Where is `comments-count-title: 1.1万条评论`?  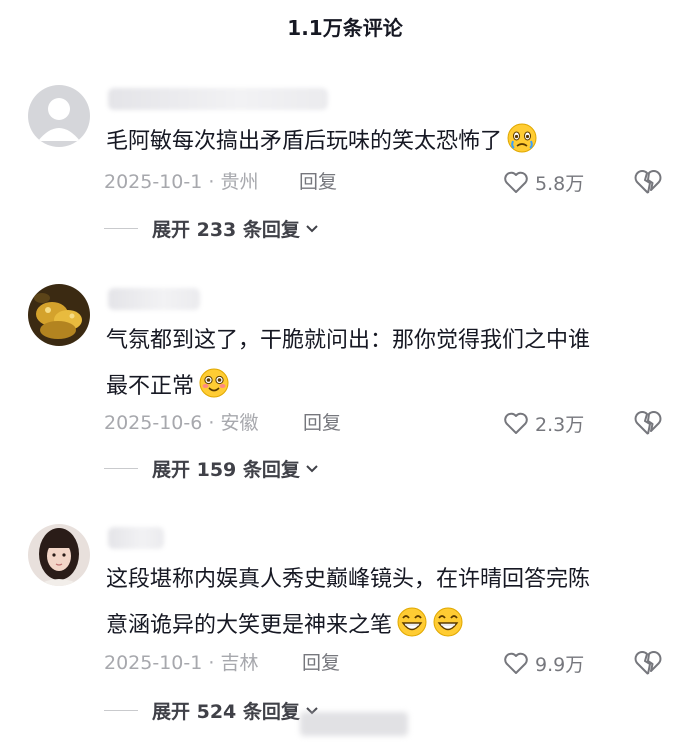 comments-count-title: 1.1万条评论 is located at coordinates (345, 28).